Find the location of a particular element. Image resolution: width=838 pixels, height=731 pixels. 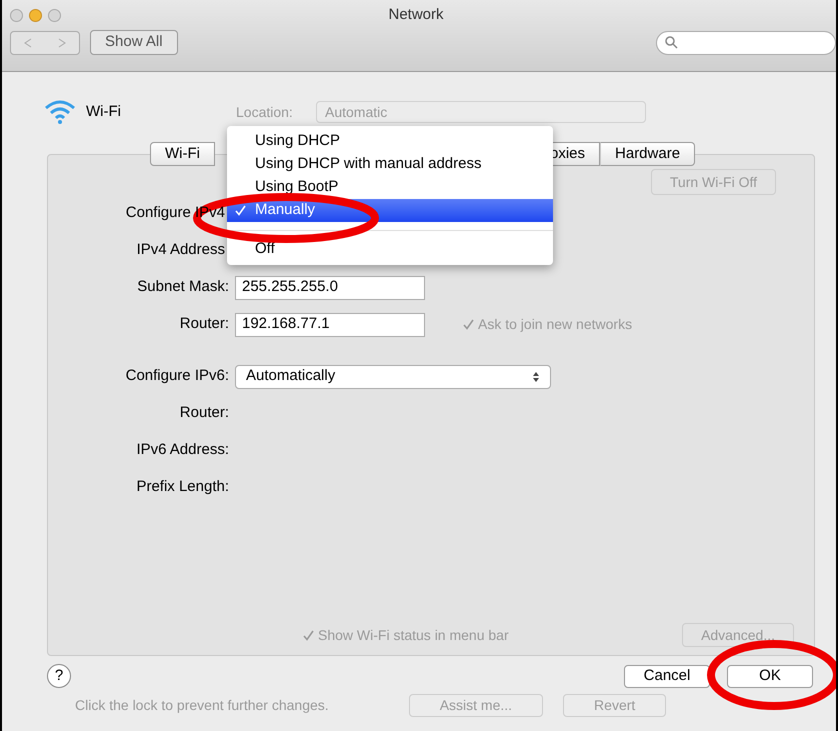

text-field: 255.255.255.0 is located at coordinates (330, 288).